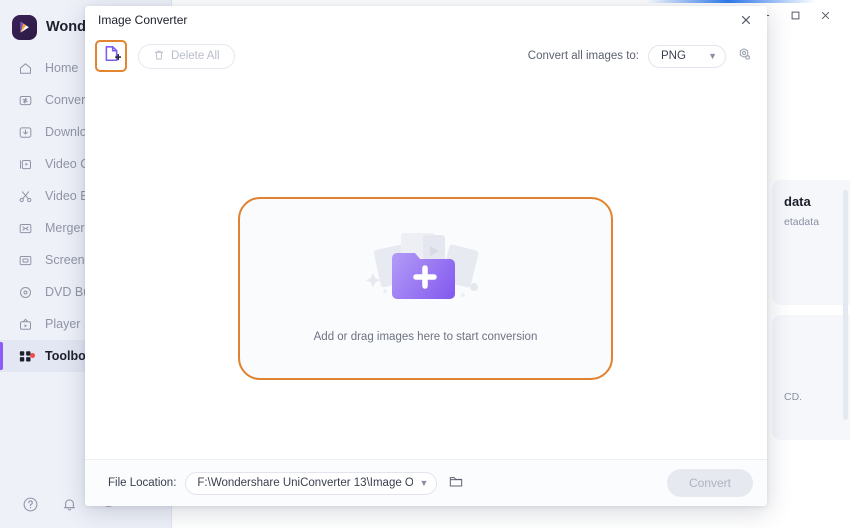 This screenshot has height=528, width=850. I want to click on toolbox-card-title: data, so click(797, 201).